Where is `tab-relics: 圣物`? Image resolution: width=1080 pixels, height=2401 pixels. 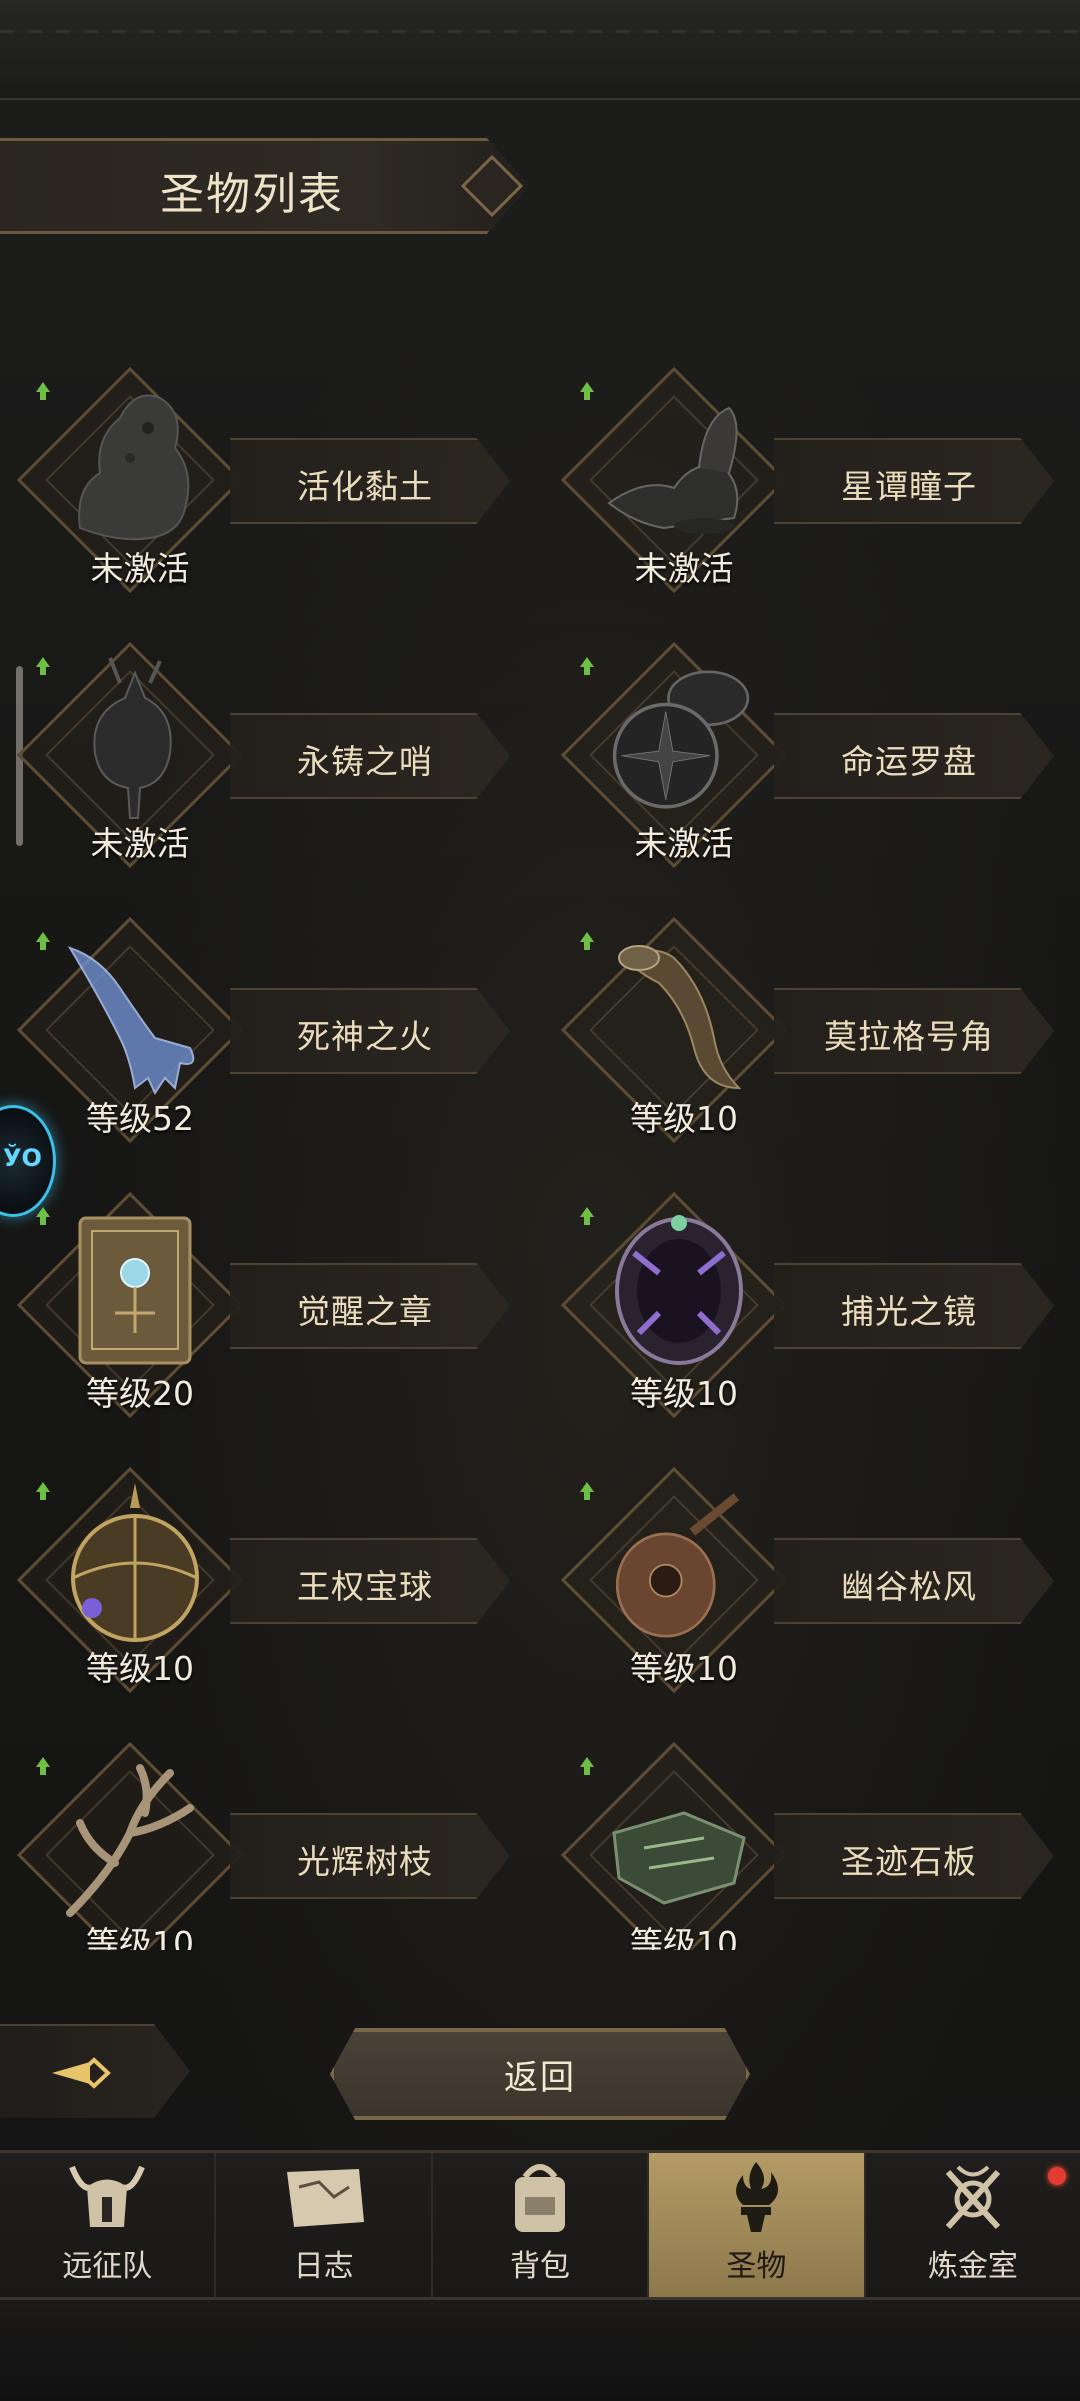 tab-relics: 圣物 is located at coordinates (757, 2225).